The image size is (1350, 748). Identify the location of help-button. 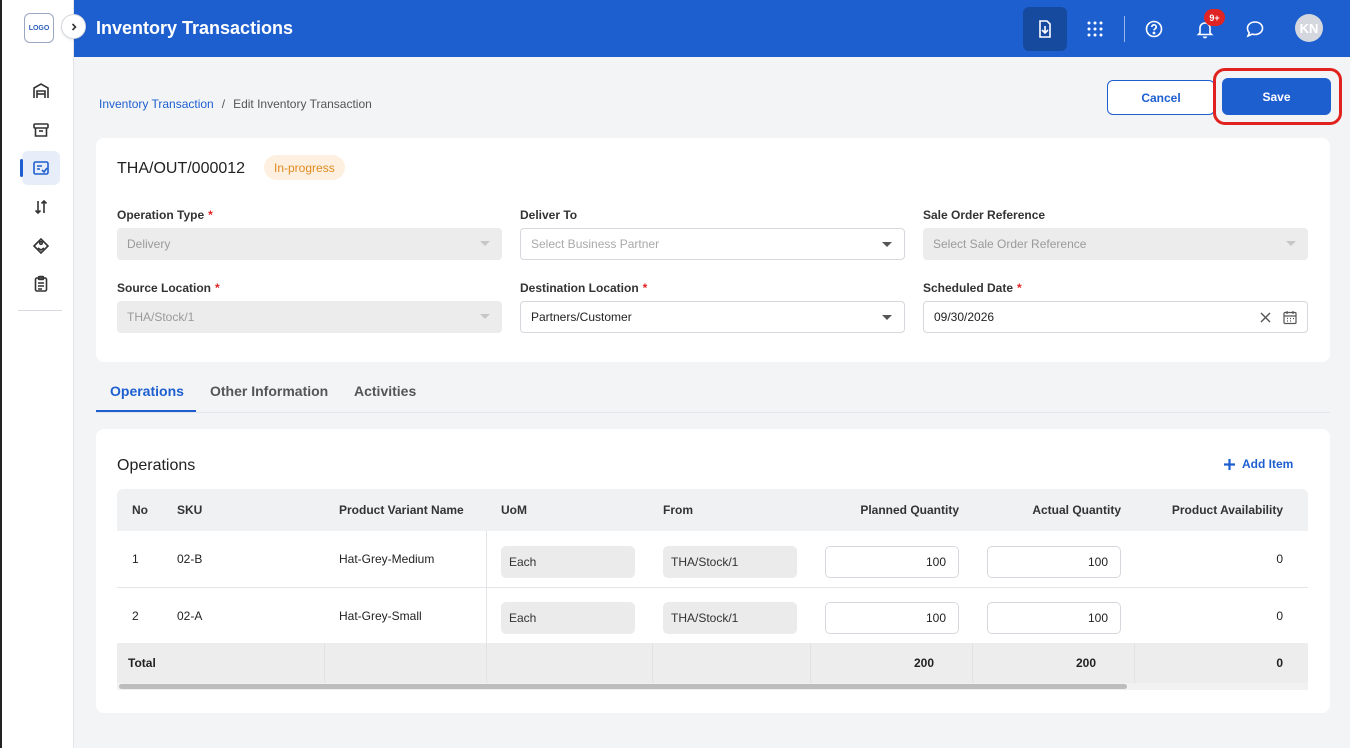
(1154, 29).